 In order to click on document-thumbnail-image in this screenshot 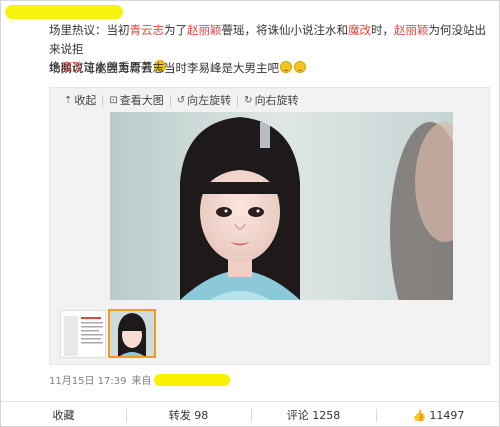, I will do `click(83, 334)`.